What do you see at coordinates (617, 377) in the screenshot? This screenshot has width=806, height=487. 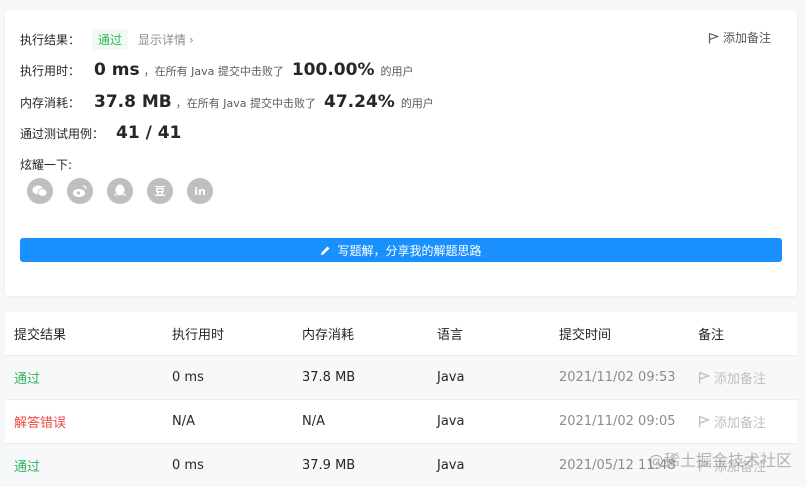 I see `row-submit-time: 2021/11/02 09:53` at bounding box center [617, 377].